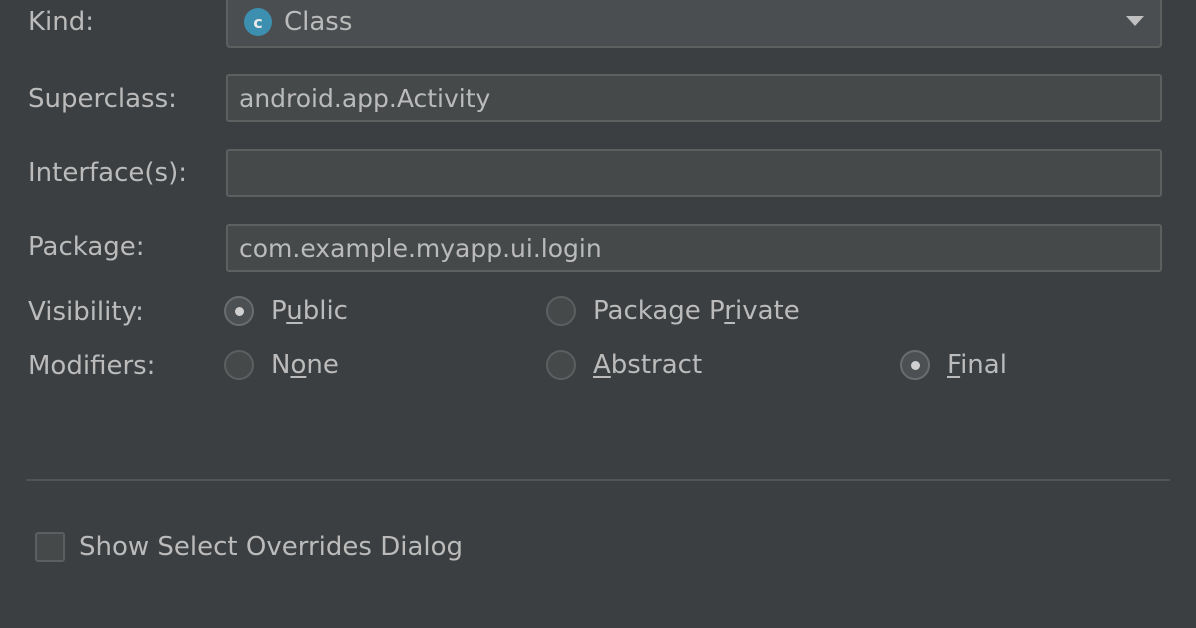  Describe the element at coordinates (50, 547) in the screenshot. I see `show-overrides-checkbox` at that location.